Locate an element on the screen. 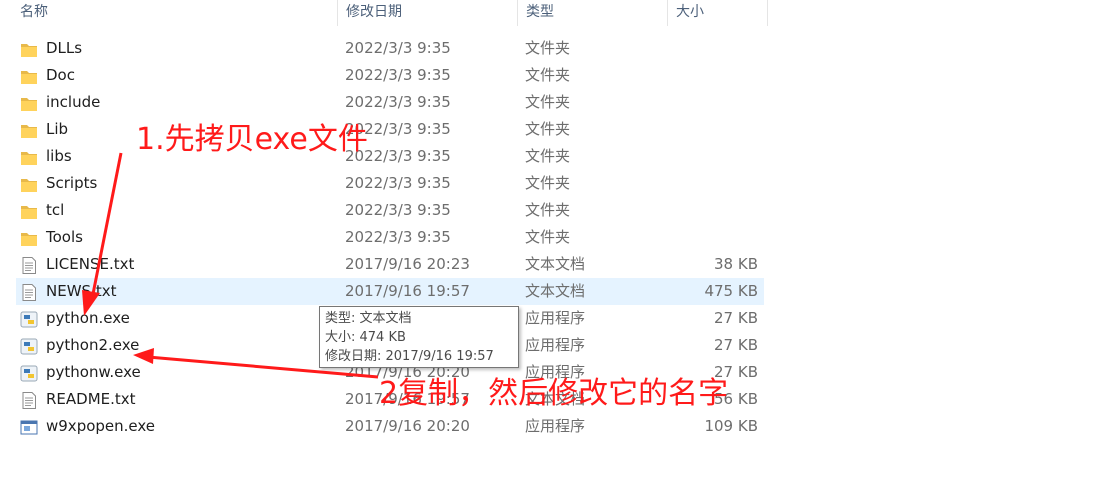 This screenshot has width=1117, height=485. tooltip-size: 大小: 474 KB is located at coordinates (365, 337).